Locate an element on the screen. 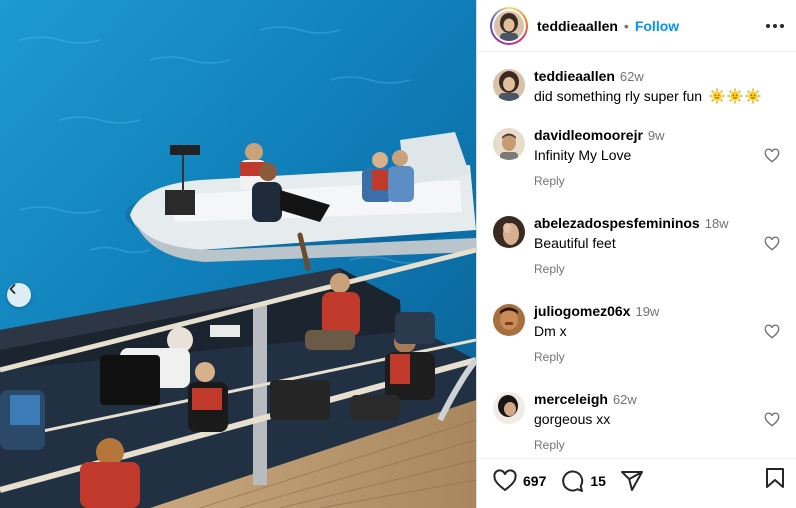  comment-time: 18w is located at coordinates (716, 223).